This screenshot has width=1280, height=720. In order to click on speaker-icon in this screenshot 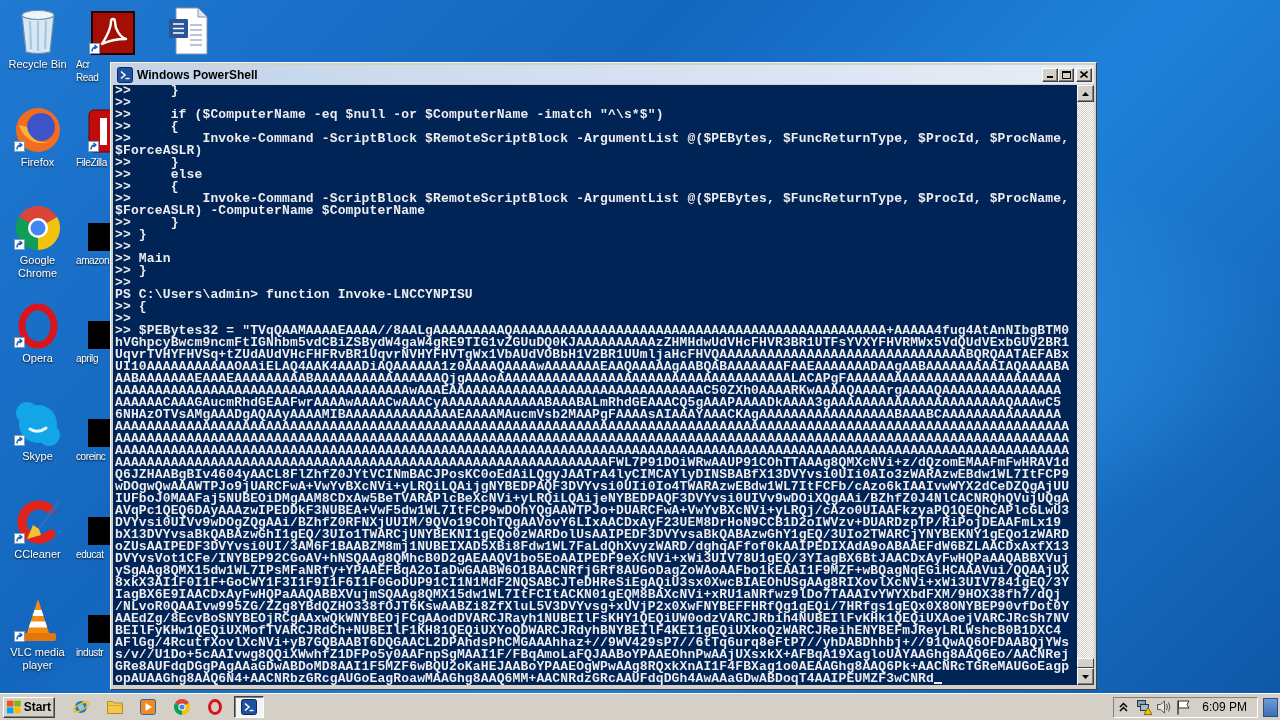, I will do `click(1164, 707)`.